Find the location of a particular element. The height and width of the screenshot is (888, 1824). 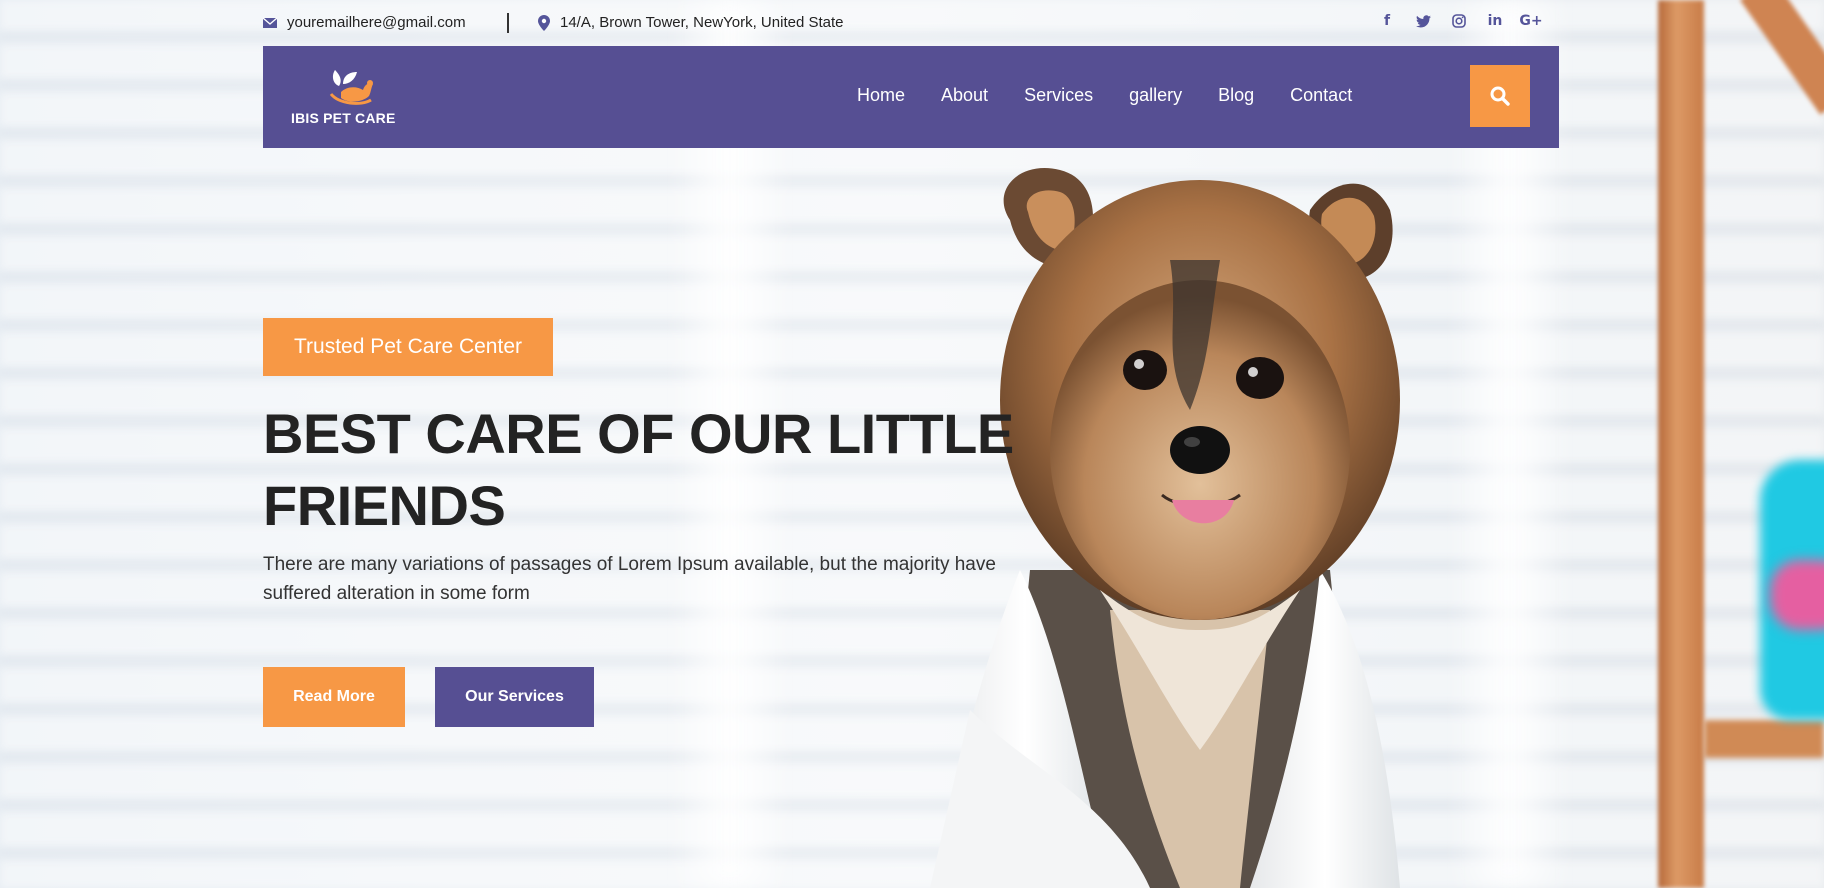

nav-about: About is located at coordinates (964, 95).